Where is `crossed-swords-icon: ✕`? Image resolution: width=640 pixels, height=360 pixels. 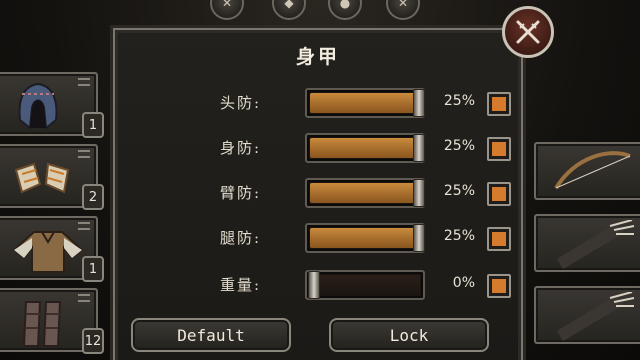 crossed-swords-icon: ✕ is located at coordinates (227, 10).